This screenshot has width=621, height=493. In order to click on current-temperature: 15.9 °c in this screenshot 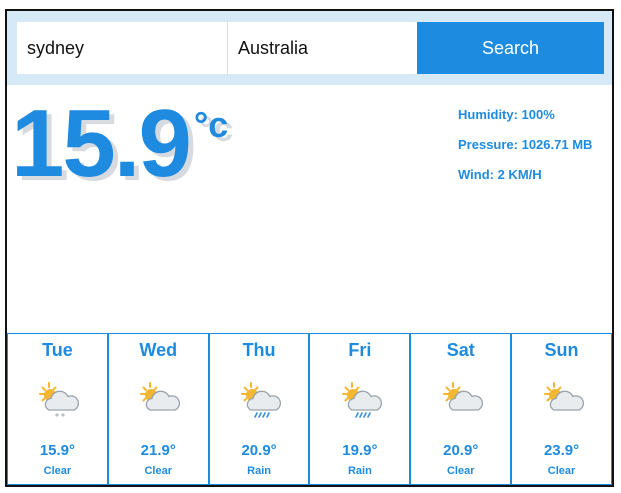, I will do `click(119, 144)`.